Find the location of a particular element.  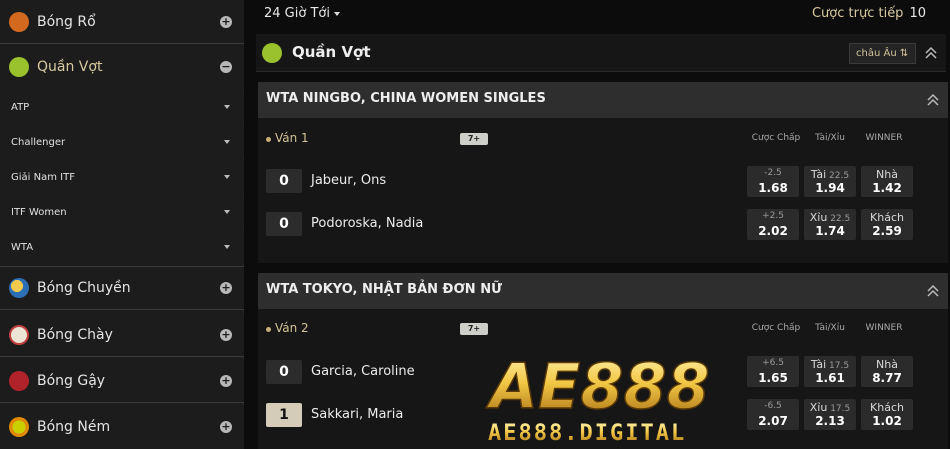

time-filter-dropdown: 24 Giờ Tới is located at coordinates (302, 13).